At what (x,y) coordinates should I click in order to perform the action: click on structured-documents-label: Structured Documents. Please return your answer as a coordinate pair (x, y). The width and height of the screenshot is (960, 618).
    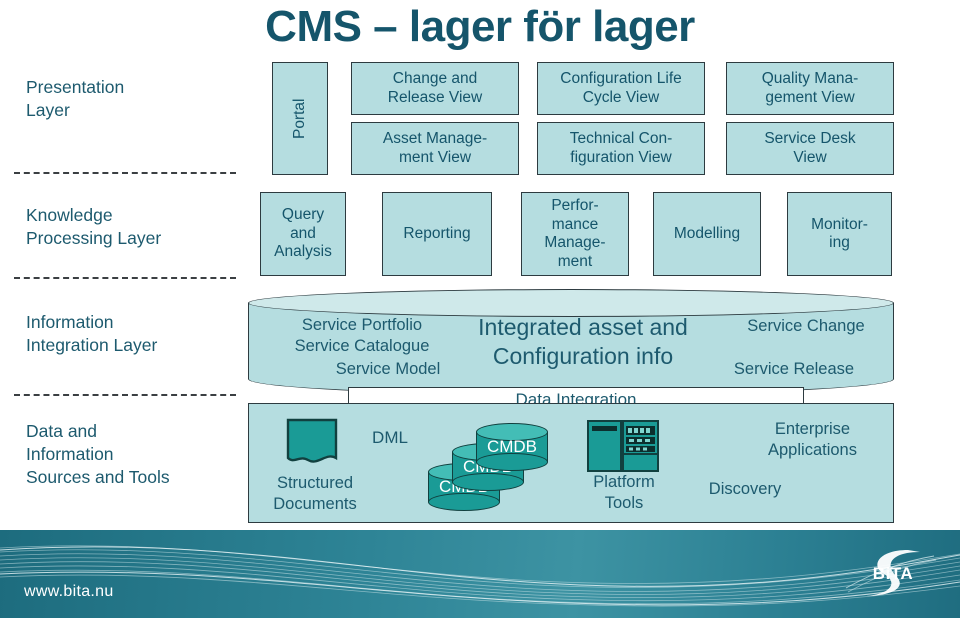
    Looking at the image, I should click on (315, 493).